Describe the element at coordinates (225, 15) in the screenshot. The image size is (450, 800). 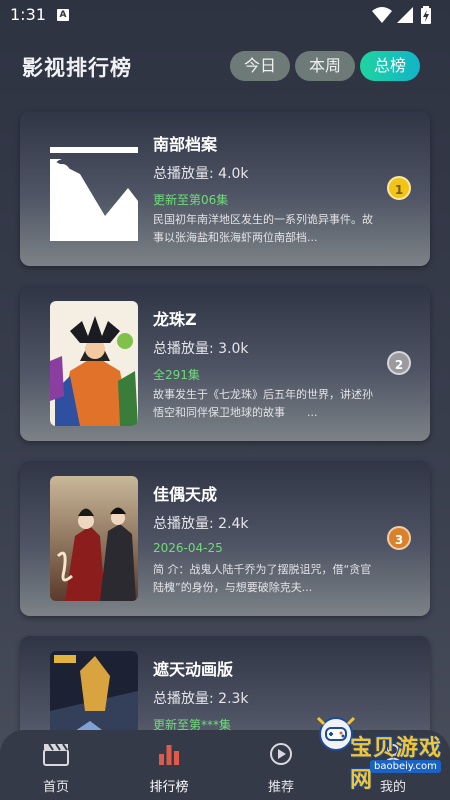
I see `status-bar: 1:31 A` at that location.